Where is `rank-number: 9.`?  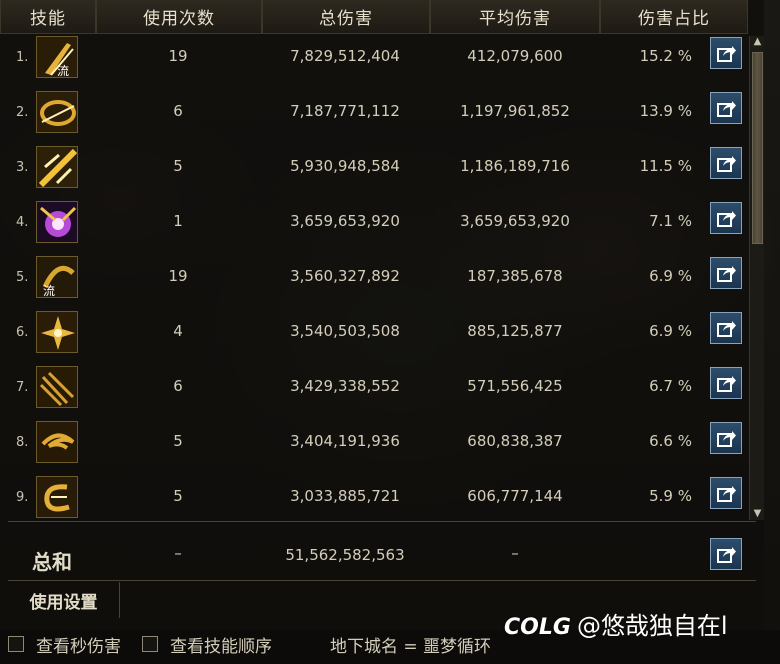
rank-number: 9. is located at coordinates (22, 497).